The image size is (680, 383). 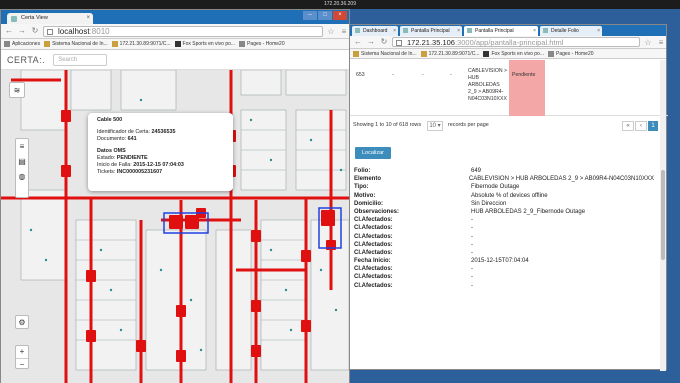 I want to click on popup-estado-row: Estado: PENDIENTE, so click(x=122, y=158).